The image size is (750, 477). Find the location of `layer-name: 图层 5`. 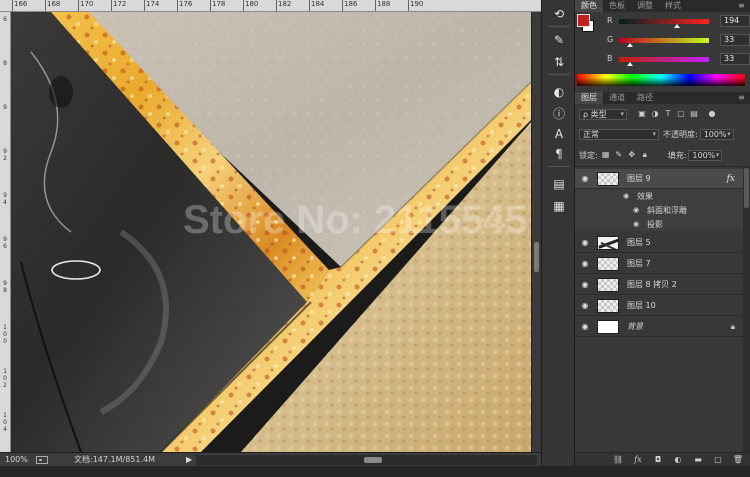

layer-name: 图层 5 is located at coordinates (639, 242).